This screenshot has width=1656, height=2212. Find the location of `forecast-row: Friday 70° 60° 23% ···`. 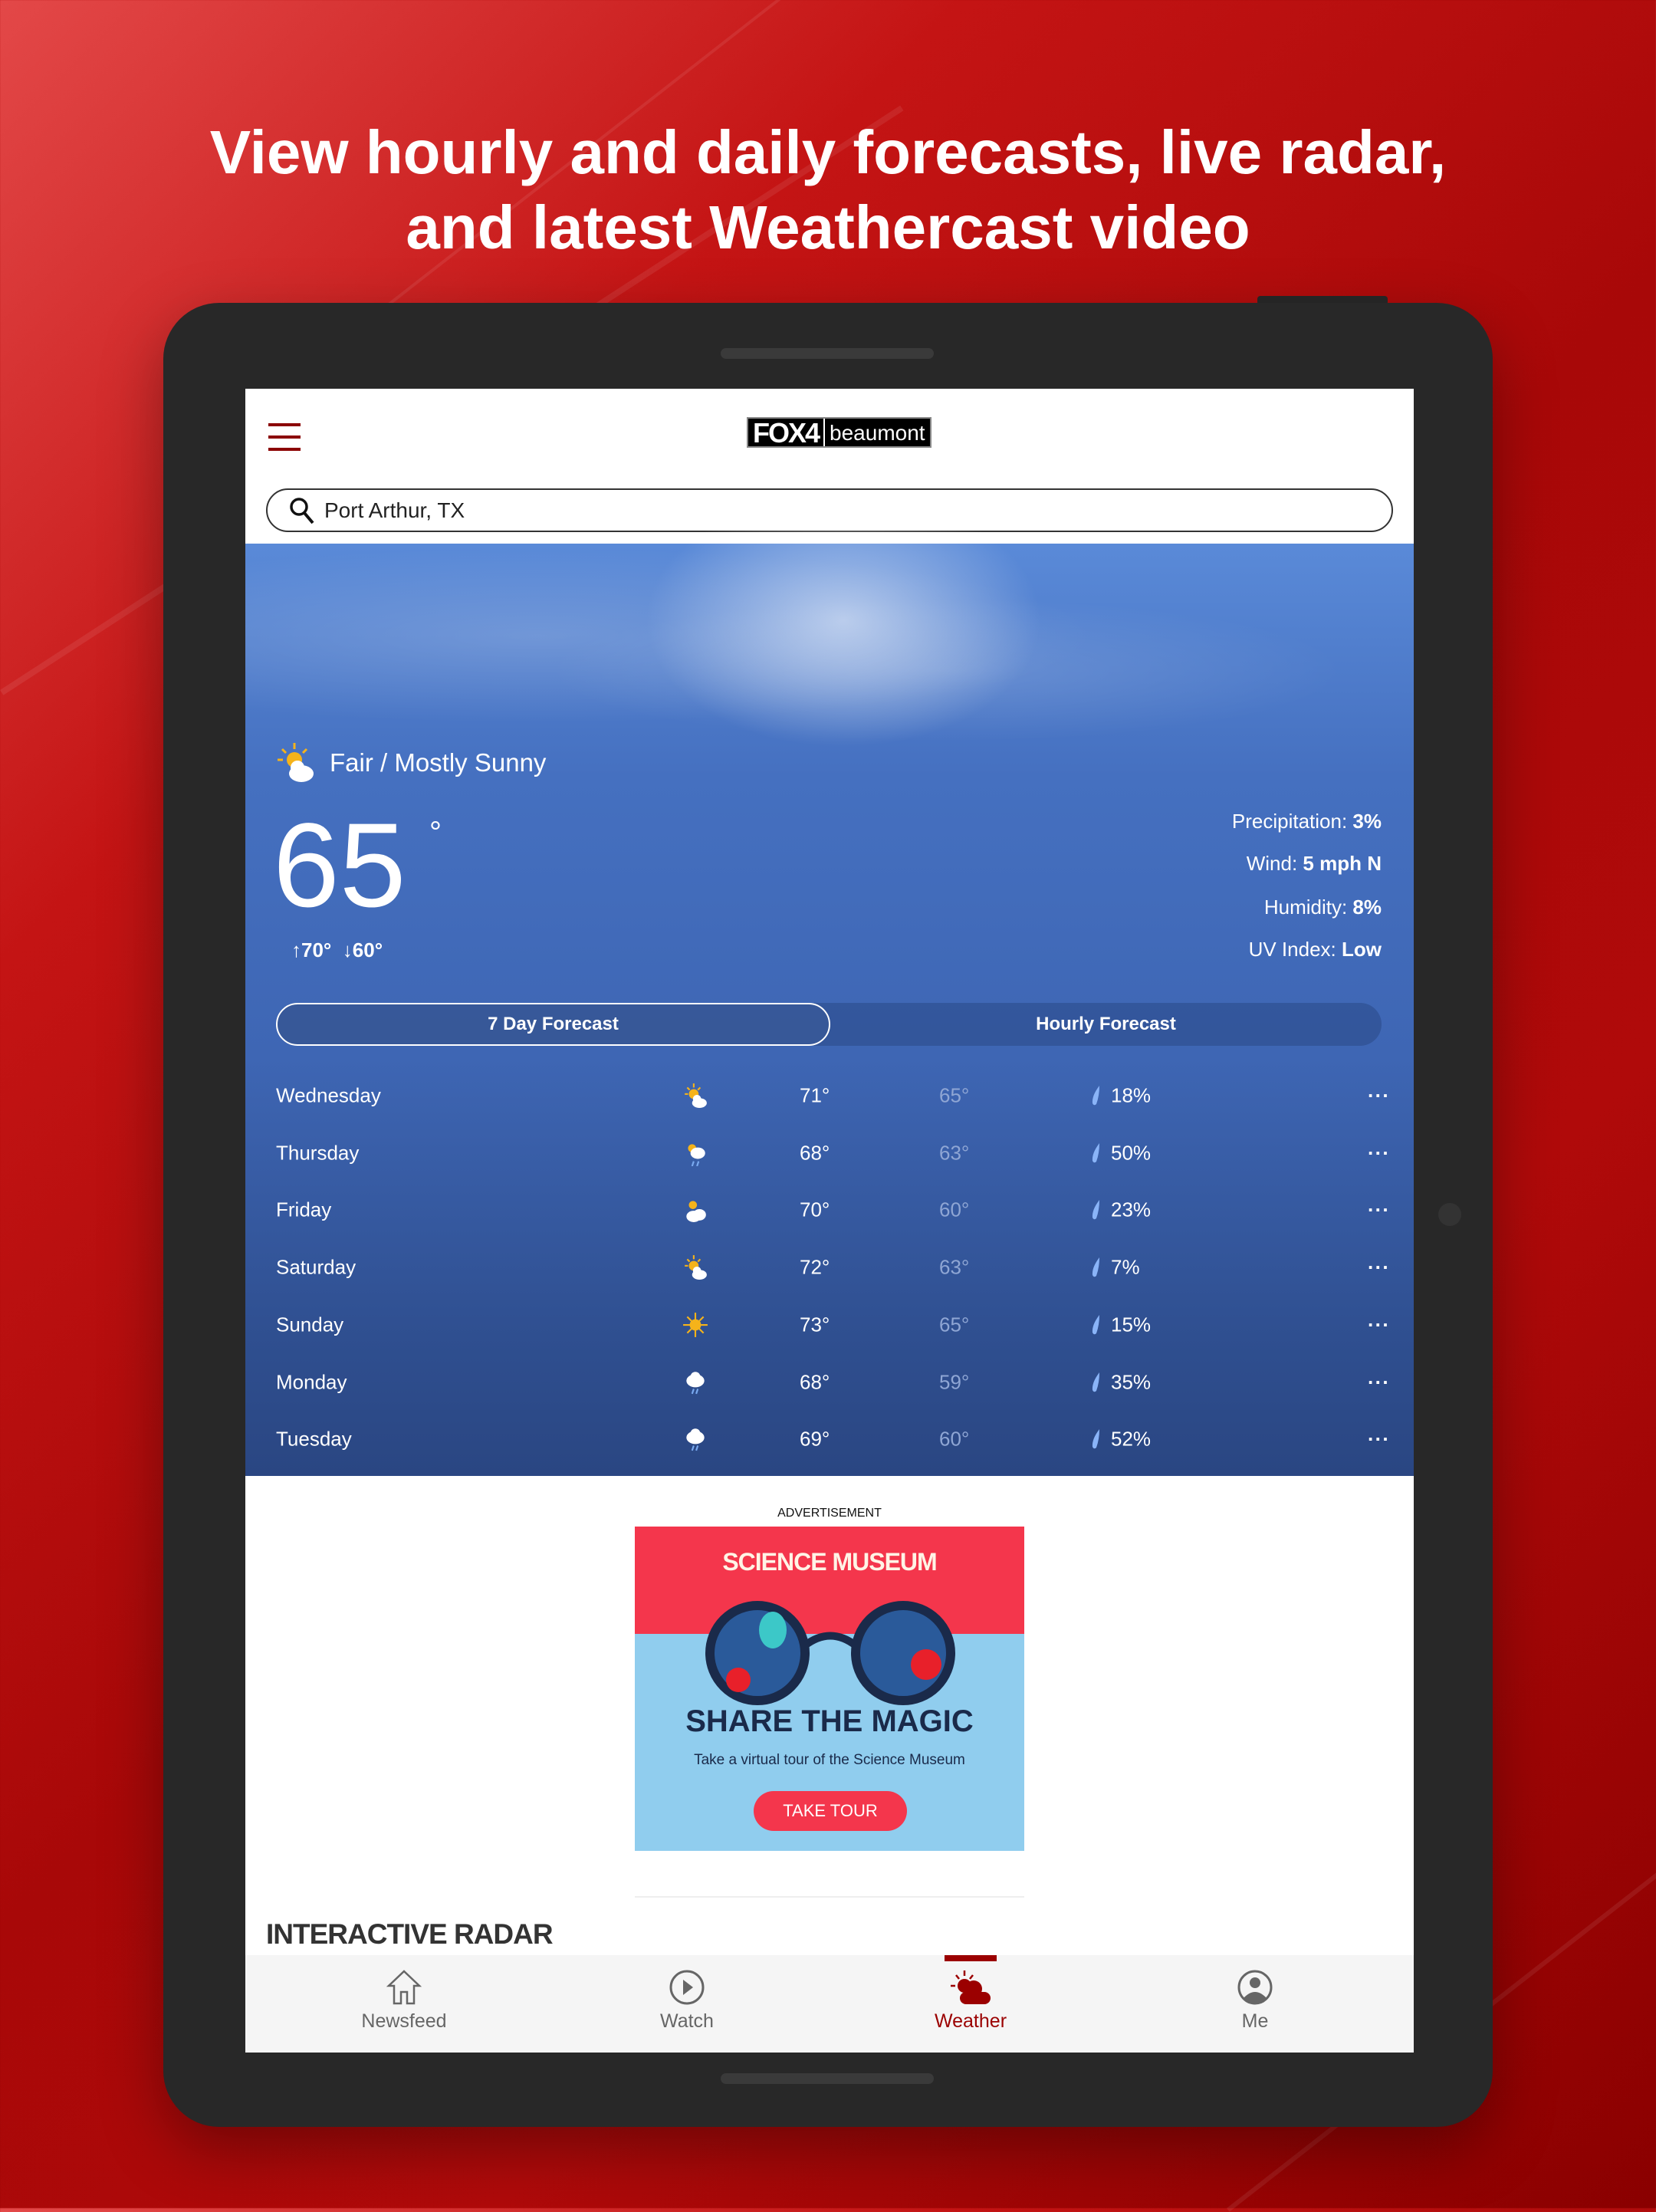

forecast-row: Friday 70° 60° 23% ··· is located at coordinates (830, 1210).